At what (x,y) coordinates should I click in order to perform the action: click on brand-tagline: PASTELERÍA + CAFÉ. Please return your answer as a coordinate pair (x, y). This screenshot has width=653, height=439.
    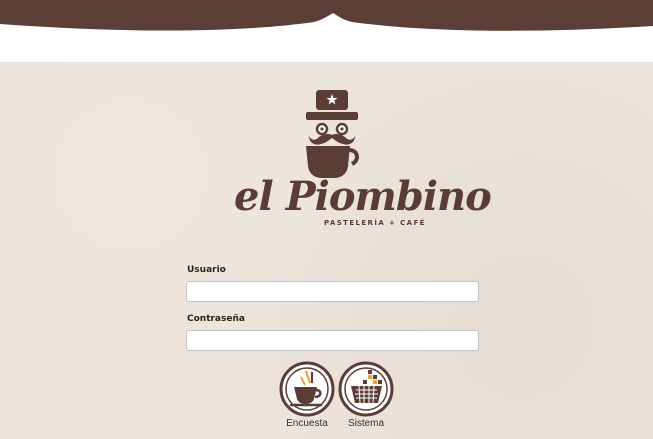
    Looking at the image, I should click on (375, 223).